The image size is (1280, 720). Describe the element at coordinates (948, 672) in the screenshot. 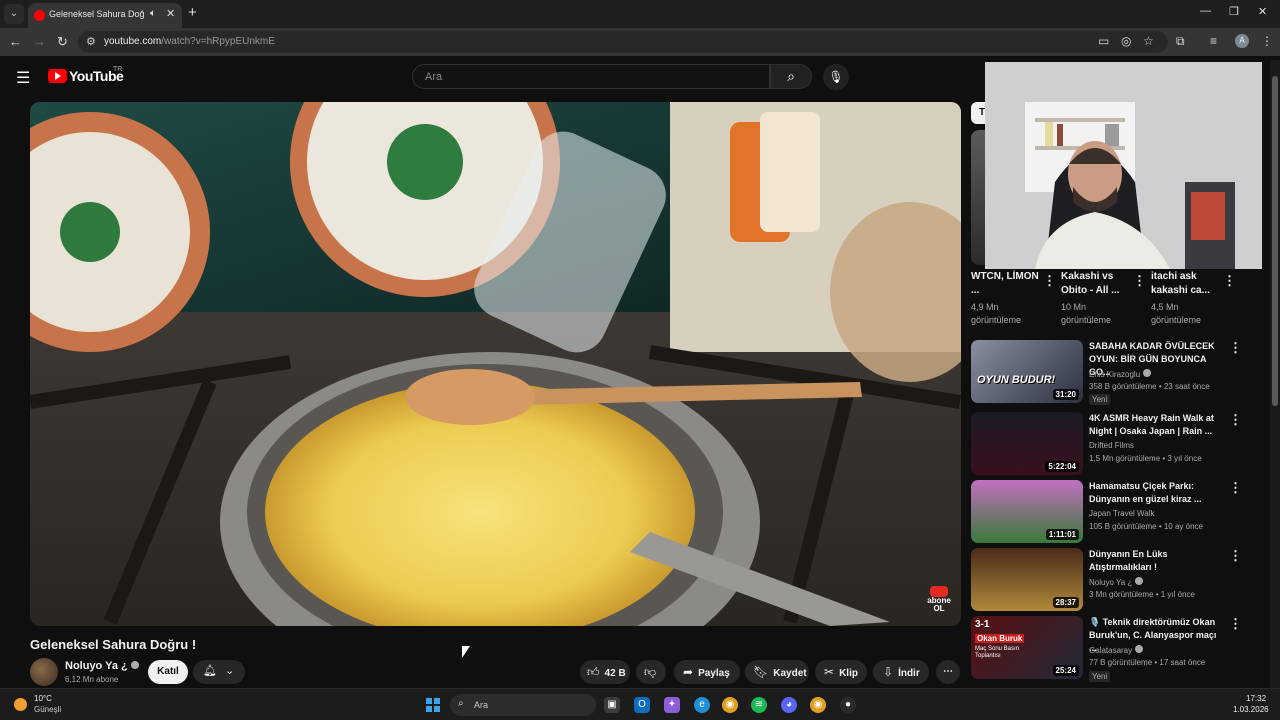

I see `more-actions-button: ⋯` at that location.